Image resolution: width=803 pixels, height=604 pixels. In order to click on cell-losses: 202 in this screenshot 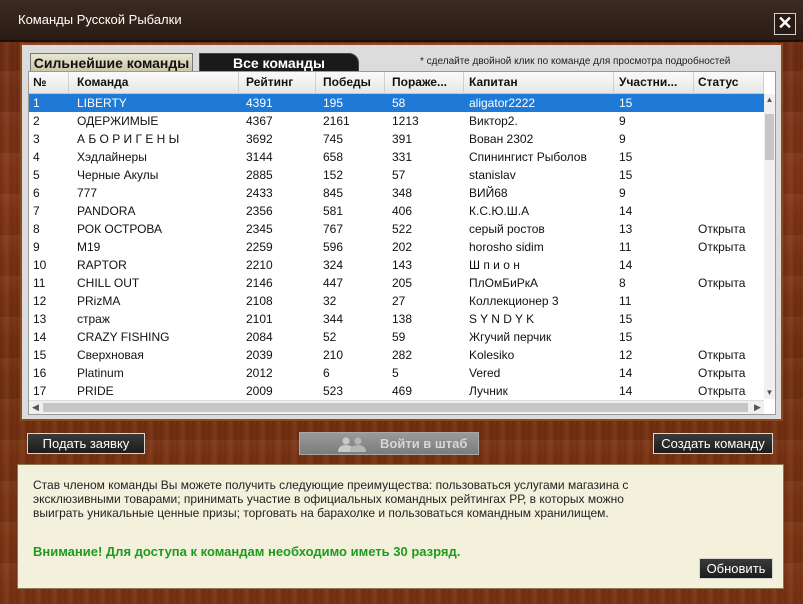, I will do `click(402, 247)`.